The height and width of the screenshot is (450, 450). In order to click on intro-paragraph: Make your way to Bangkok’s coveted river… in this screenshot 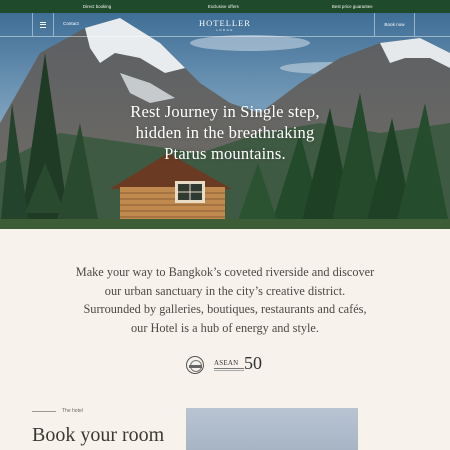, I will do `click(225, 300)`.